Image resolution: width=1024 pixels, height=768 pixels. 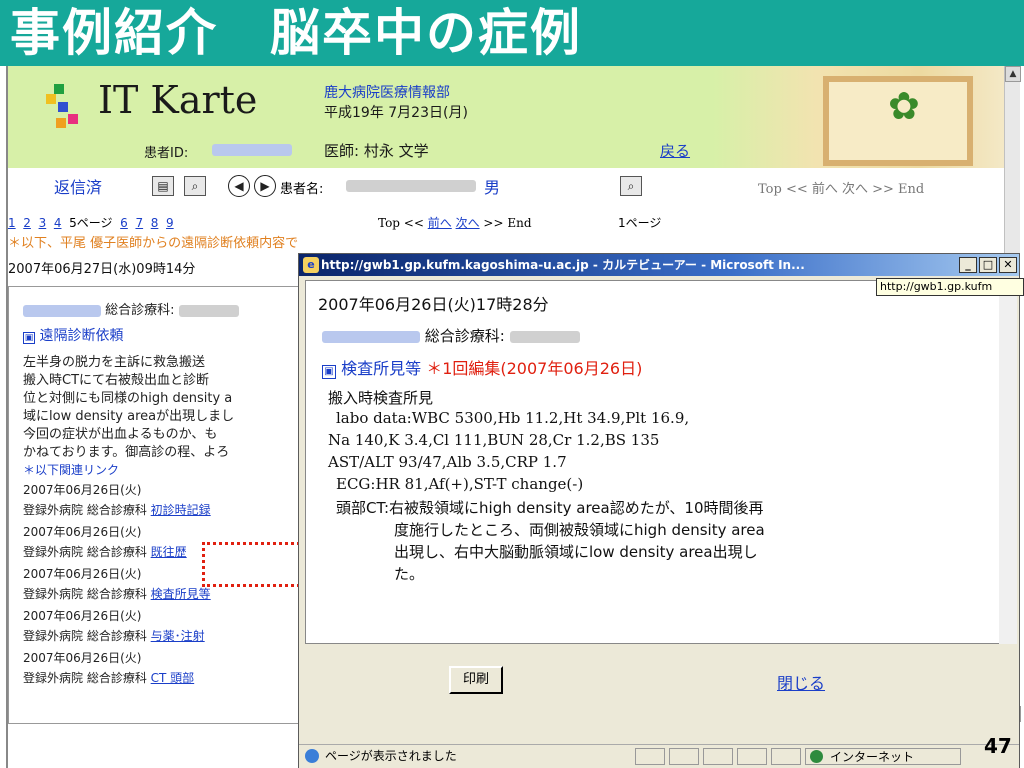 I want to click on slide-title: 事例紹介 脳卒中の症例, so click(x=512, y=33).